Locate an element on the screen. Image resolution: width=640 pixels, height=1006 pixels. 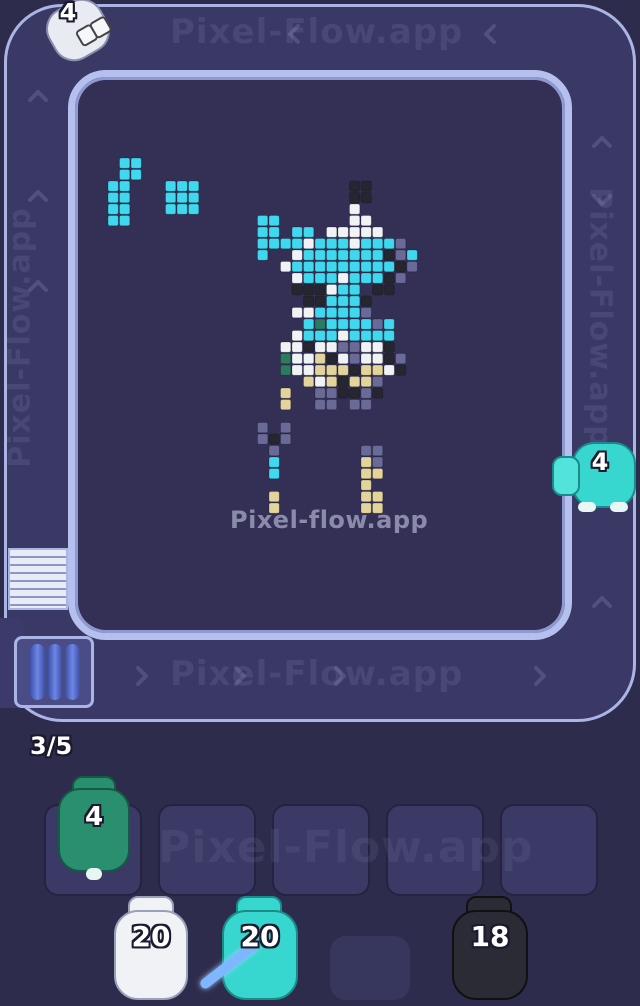
shooter-right: 4 is located at coordinates (595, 476).